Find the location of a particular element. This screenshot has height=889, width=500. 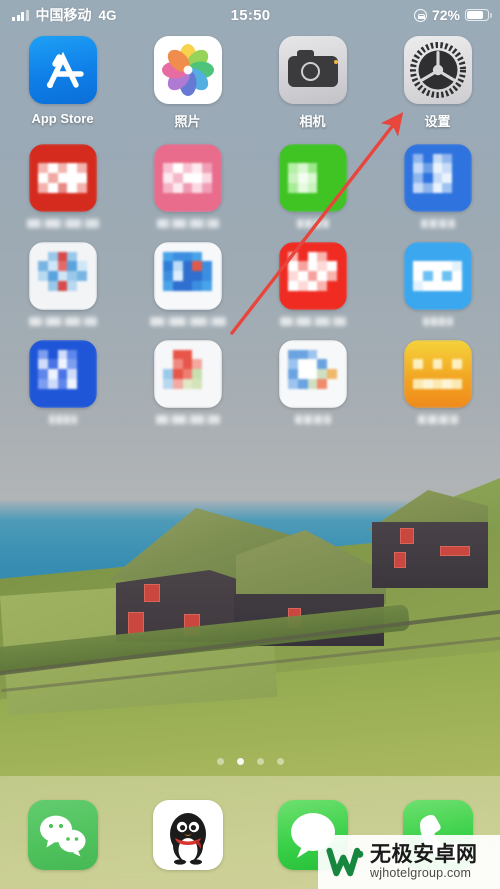

network-type-label: 4G is located at coordinates (107, 15).